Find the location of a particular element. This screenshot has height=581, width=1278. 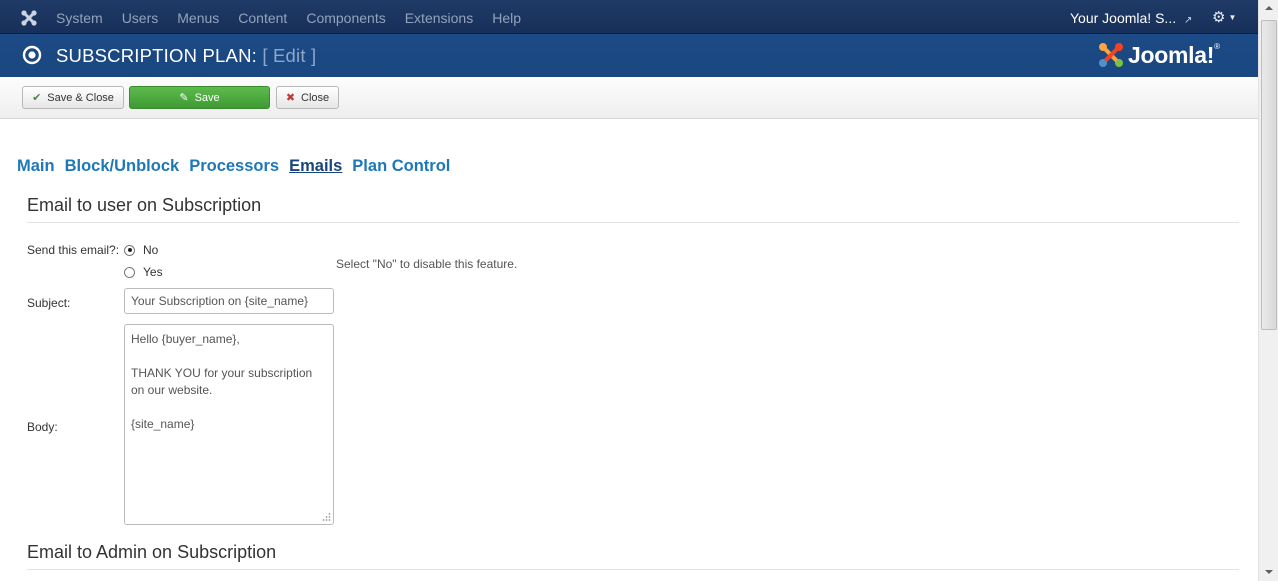

tab-main: Main is located at coordinates (36, 166).